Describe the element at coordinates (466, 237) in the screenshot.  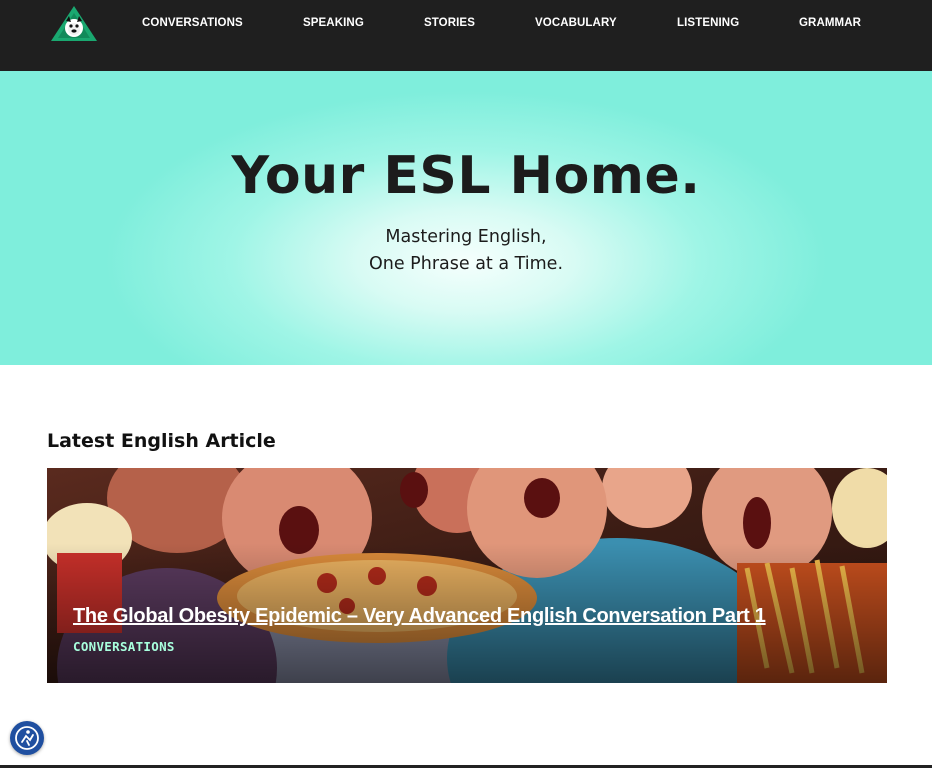
I see `hero-subtitle-line-1: Mastering English,` at that location.